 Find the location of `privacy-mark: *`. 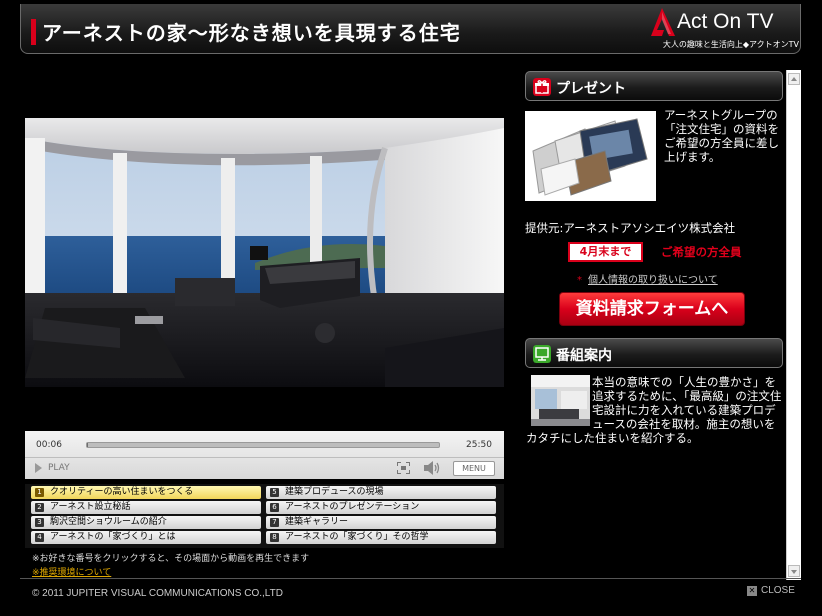

privacy-mark: * is located at coordinates (579, 280).